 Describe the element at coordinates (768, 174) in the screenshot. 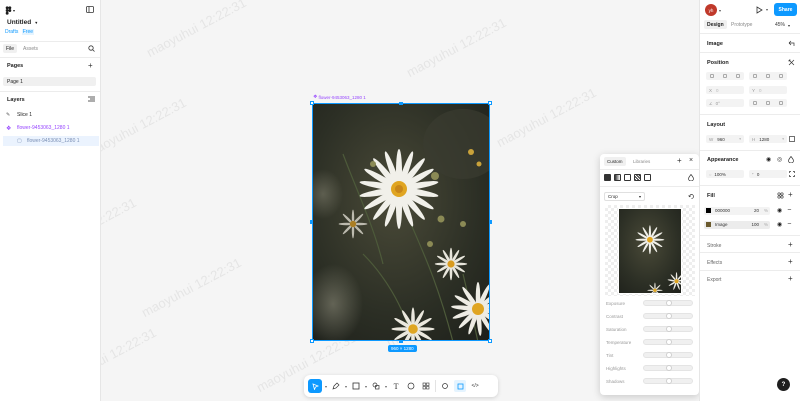

I see `corner-radius-field: ⌜ 0` at that location.